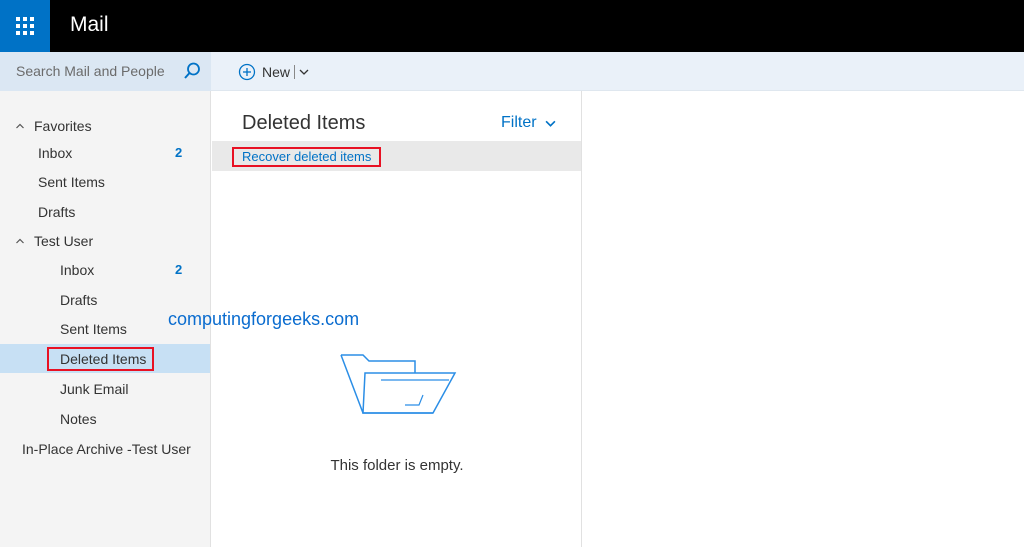 The height and width of the screenshot is (547, 1024). I want to click on sidebar-item-junk-email: Junk Email, so click(105, 388).